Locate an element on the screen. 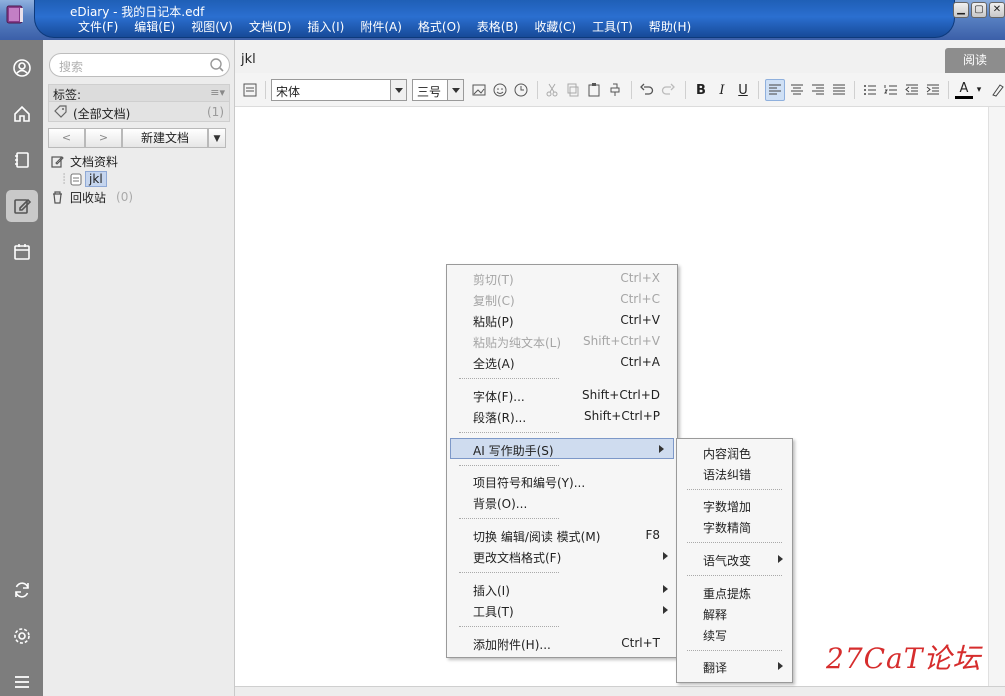 Image resolution: width=1005 pixels, height=696 pixels. sub-condense: 字数精简 is located at coordinates (734, 526).